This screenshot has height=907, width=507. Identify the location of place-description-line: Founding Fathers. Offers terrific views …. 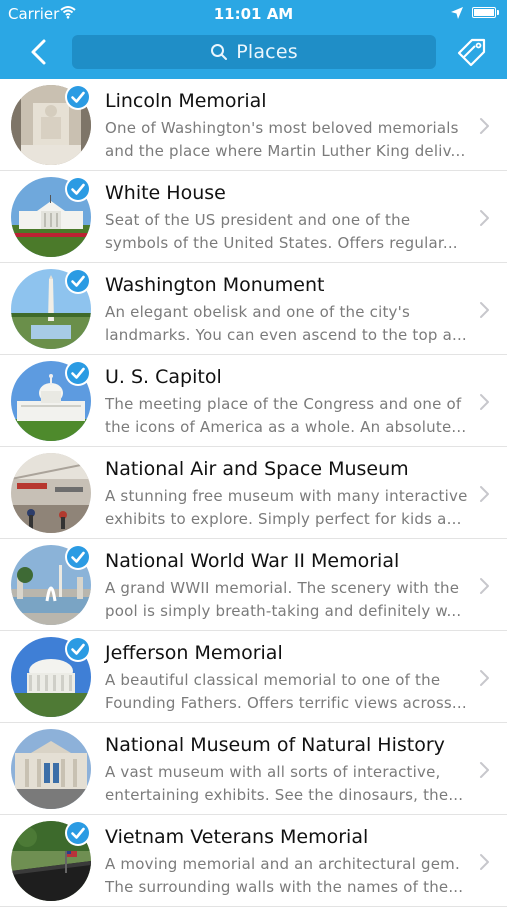
(286, 703).